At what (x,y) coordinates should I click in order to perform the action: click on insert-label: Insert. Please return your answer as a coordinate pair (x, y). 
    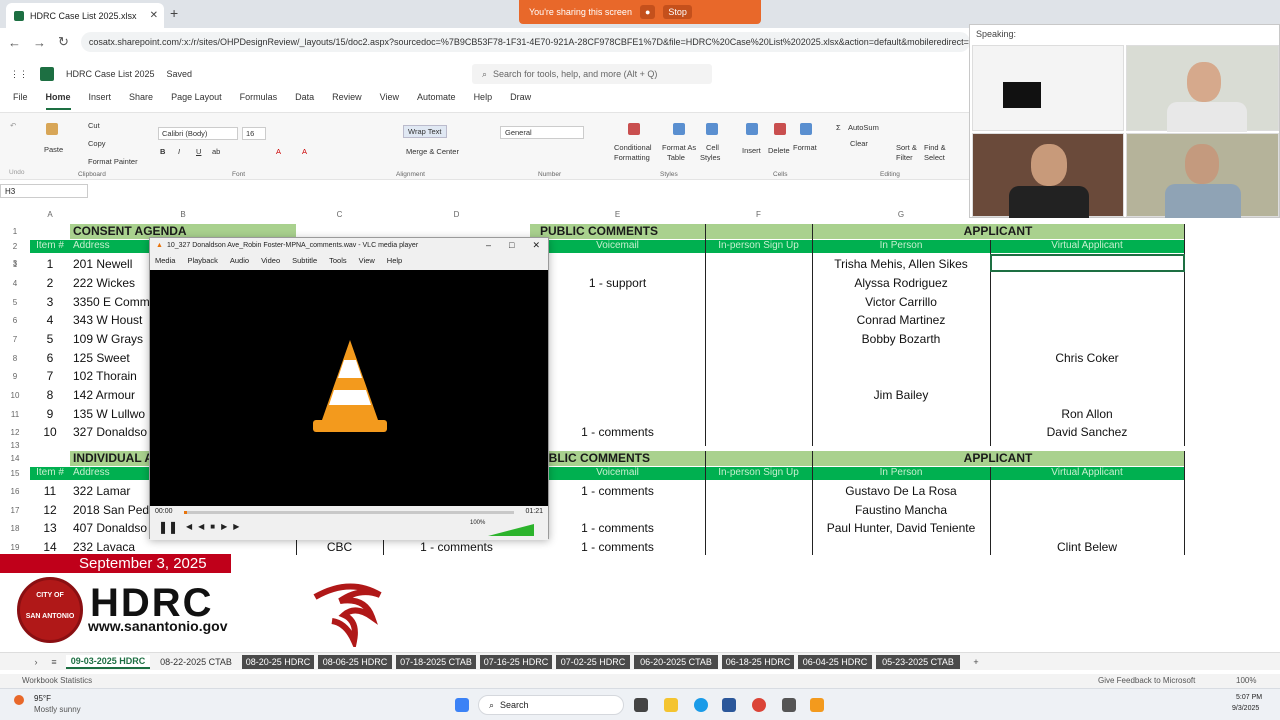
    Looking at the image, I should click on (751, 150).